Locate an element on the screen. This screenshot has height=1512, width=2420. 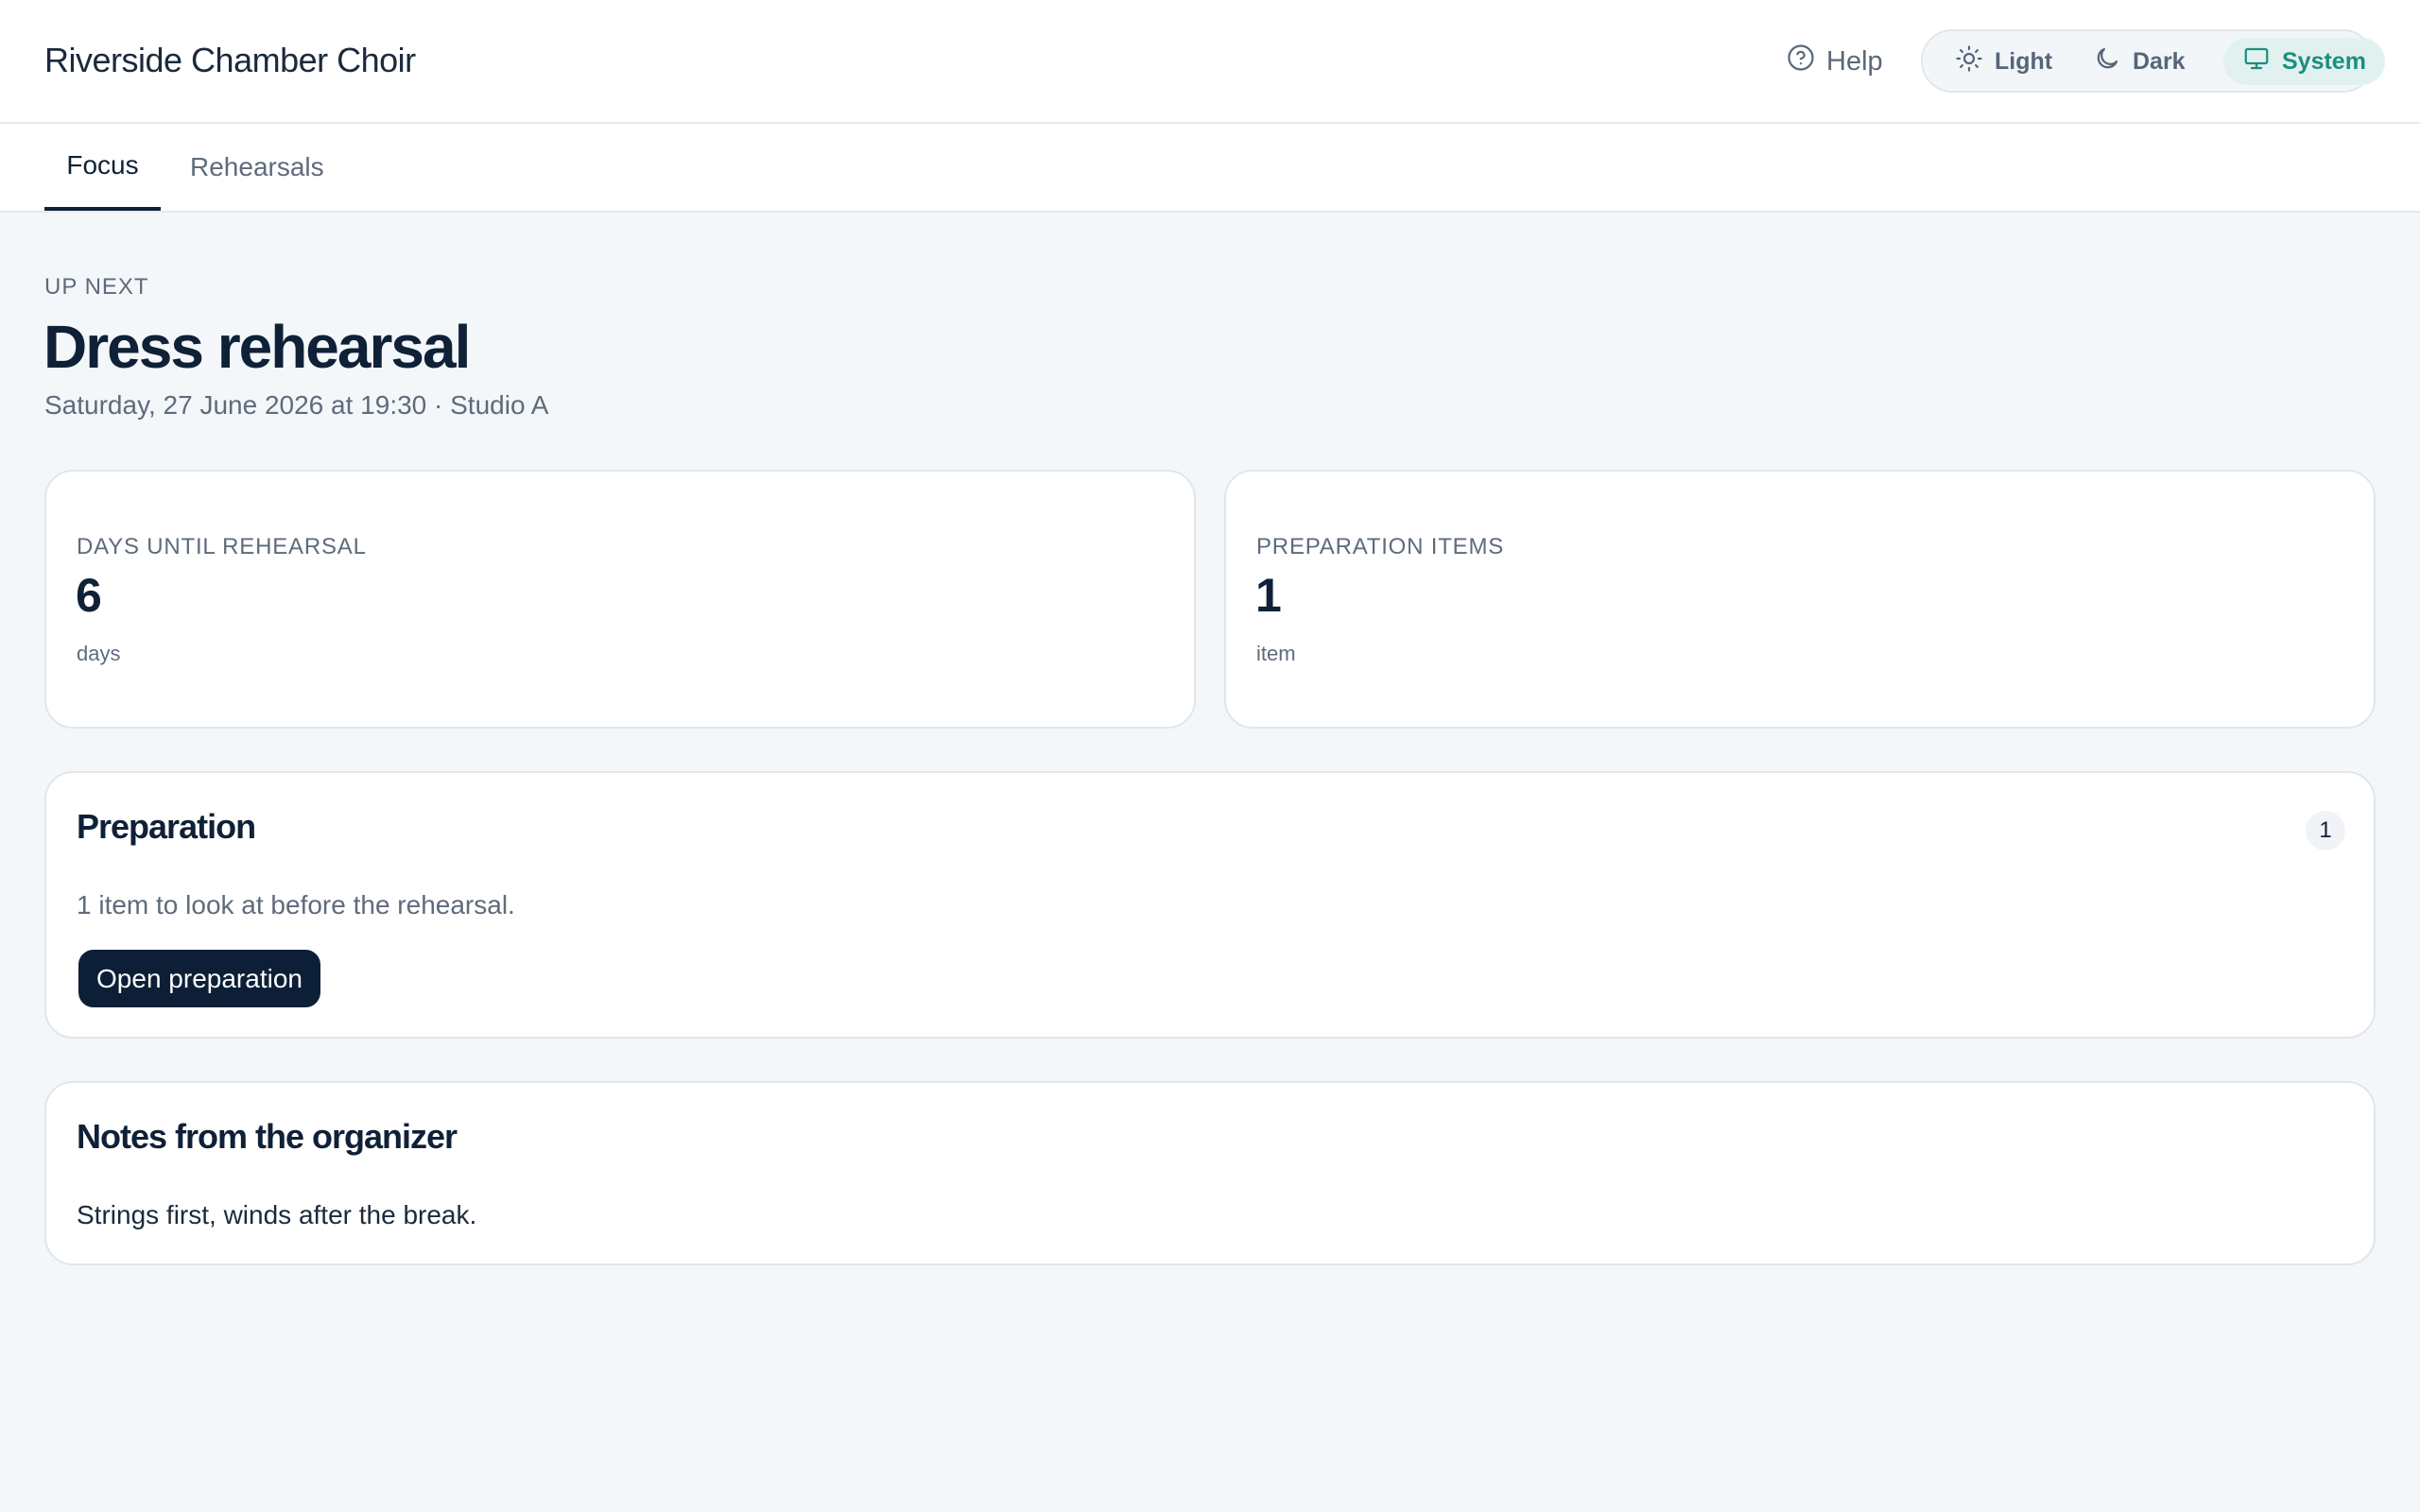
monitor-icon is located at coordinates (2256, 61).